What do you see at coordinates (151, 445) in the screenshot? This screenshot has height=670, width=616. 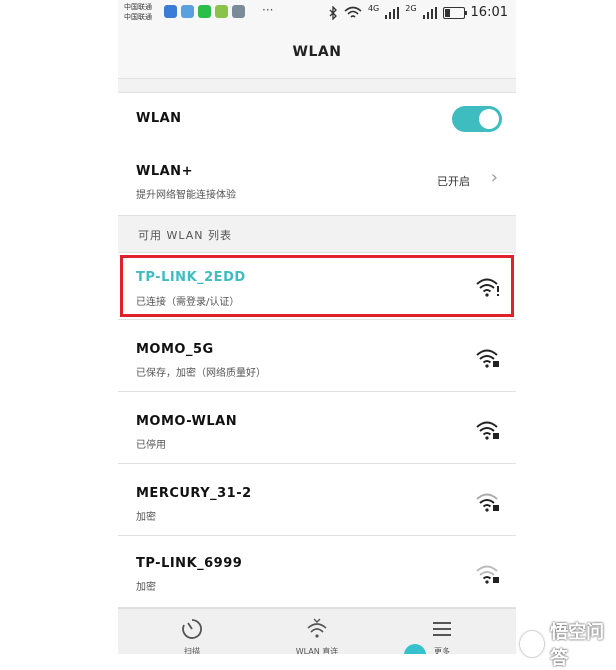 I see `network-status: 已停用` at bounding box center [151, 445].